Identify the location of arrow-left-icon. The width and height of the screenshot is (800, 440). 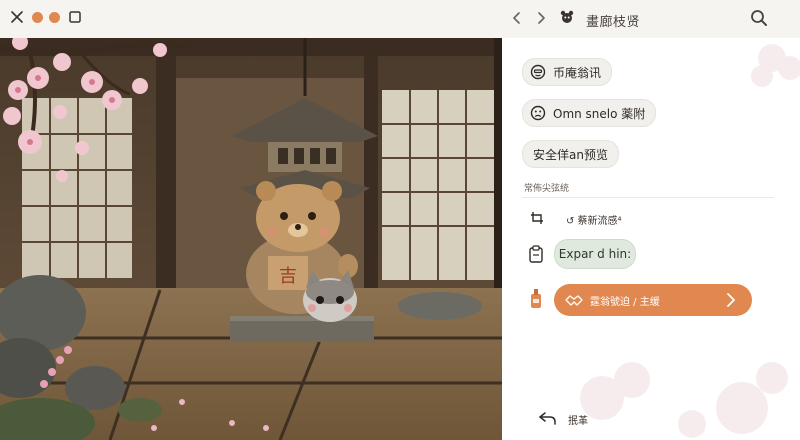
(517, 19).